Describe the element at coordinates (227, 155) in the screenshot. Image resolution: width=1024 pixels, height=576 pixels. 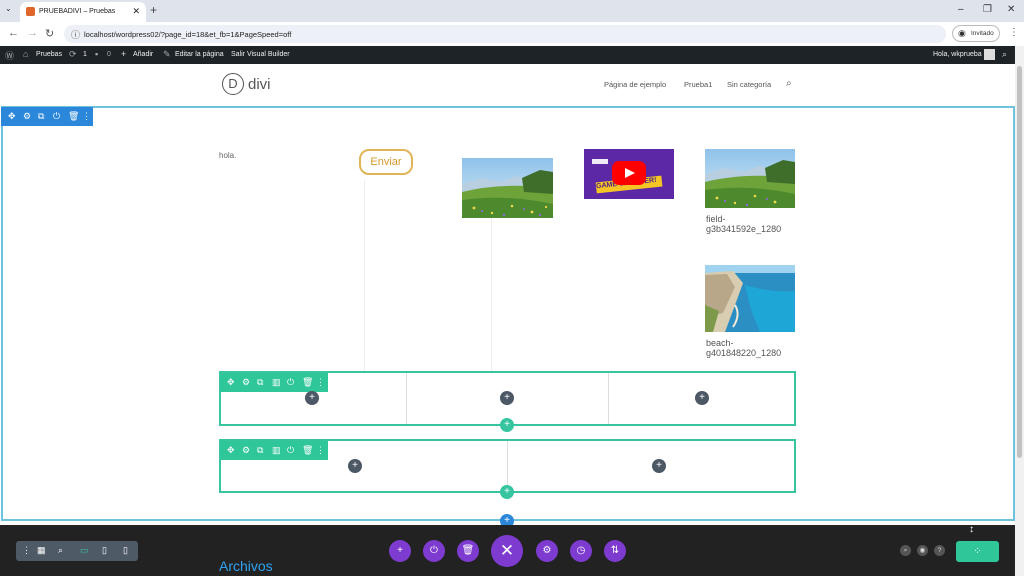
I see `text-module: hola.` at that location.